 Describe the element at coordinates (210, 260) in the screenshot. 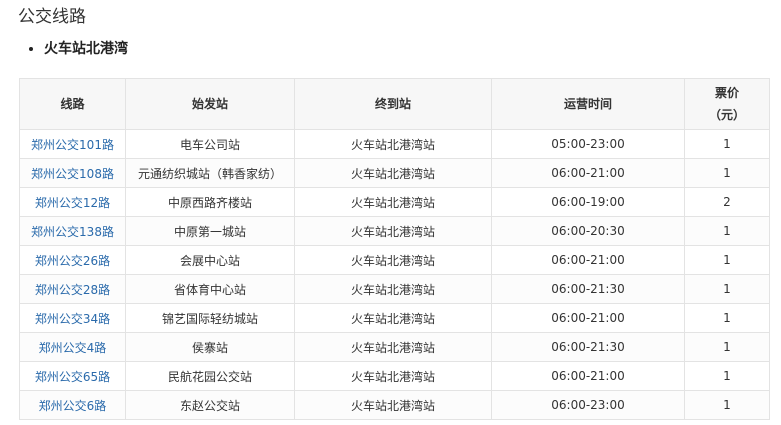

I see `cell-start-station: 会展中心站` at that location.